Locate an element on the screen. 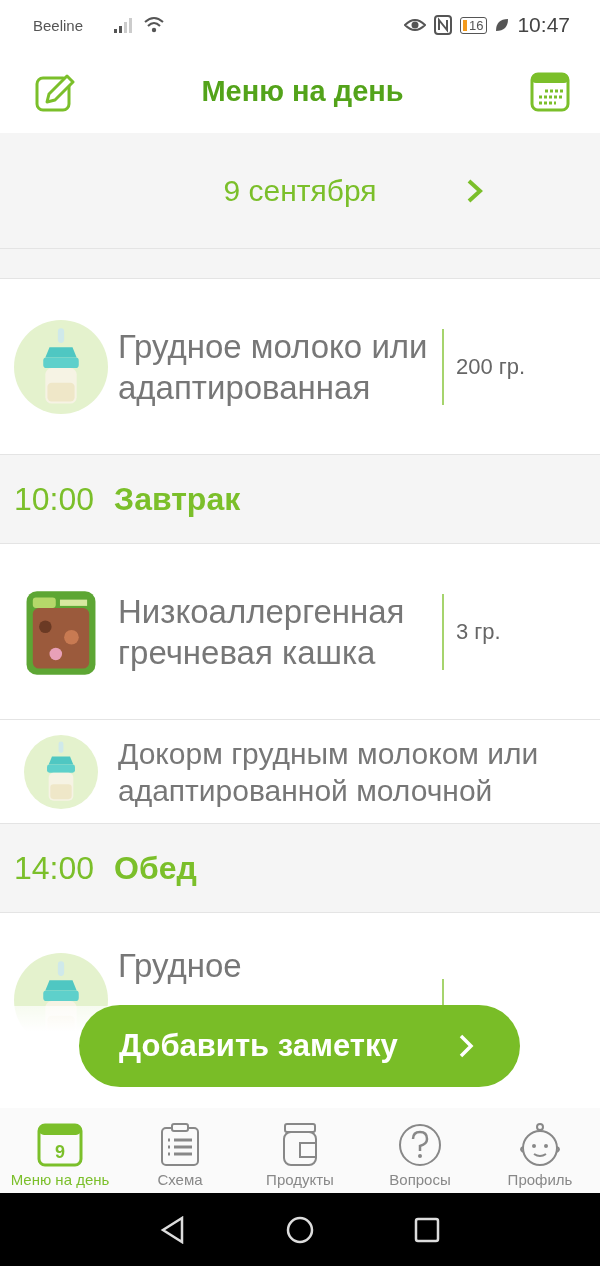  screen-title: Меню на день is located at coordinates (302, 91).